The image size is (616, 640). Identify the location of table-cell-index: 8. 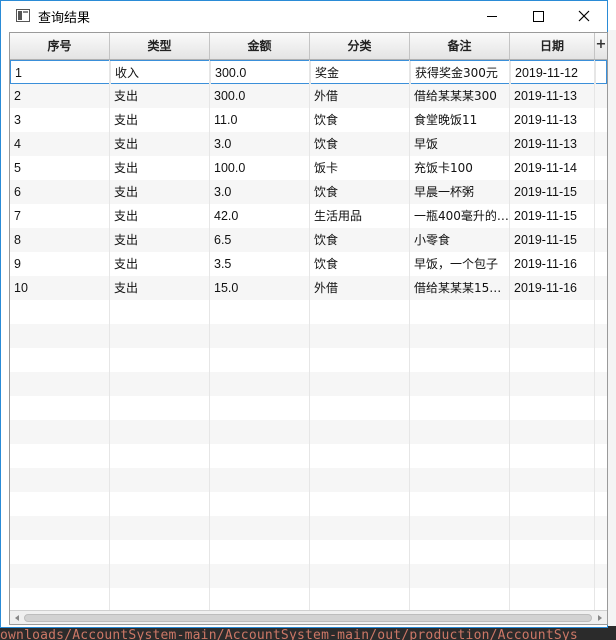
(60, 240).